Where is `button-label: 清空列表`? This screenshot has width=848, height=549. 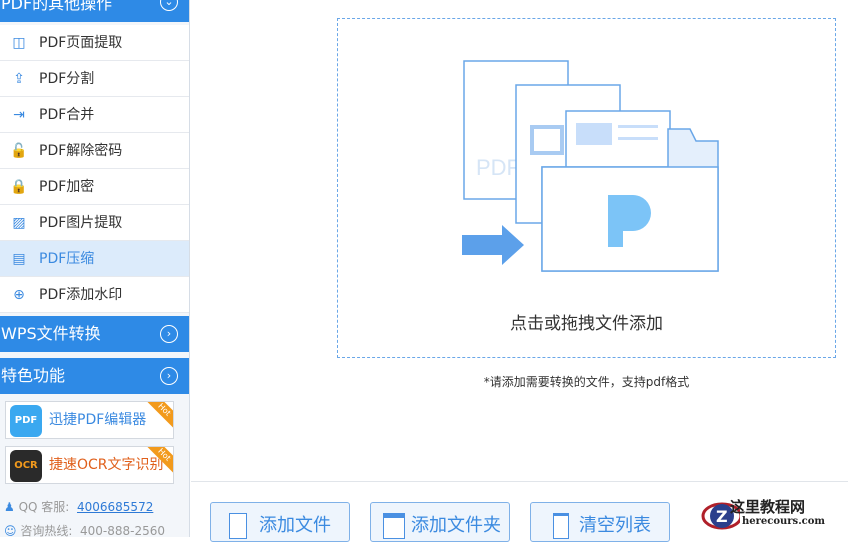
button-label: 清空列表 is located at coordinates (615, 525).